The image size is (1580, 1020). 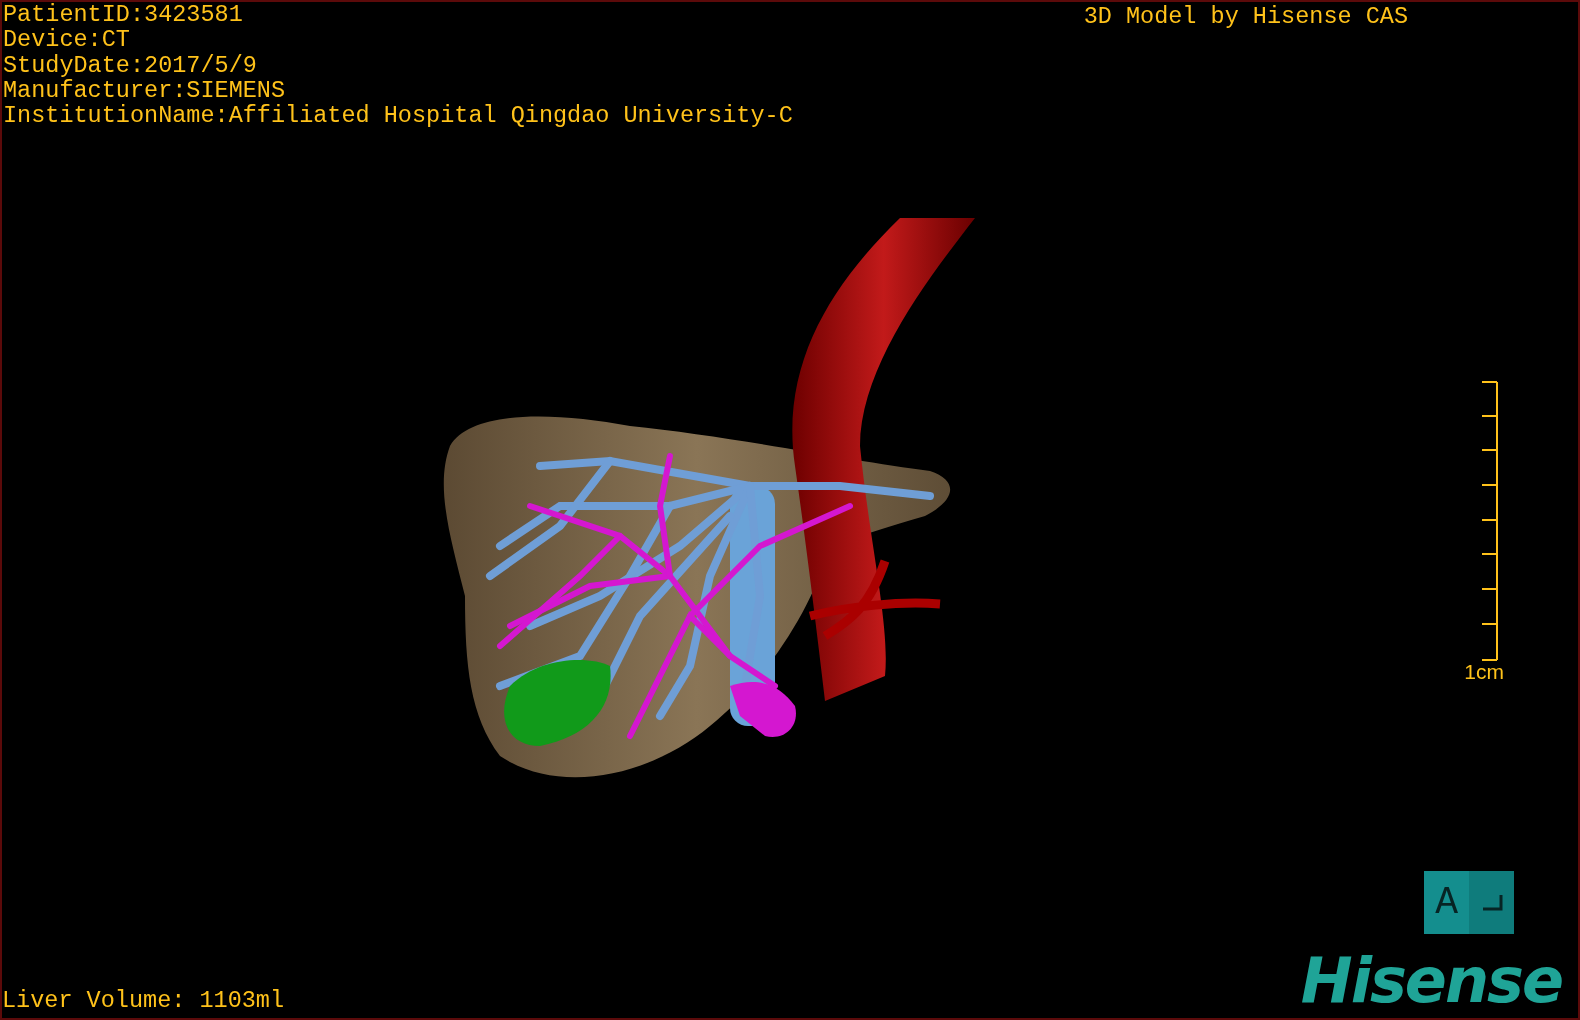 I want to click on patient-info-text: Manufacturer:SIEMENS, so click(x=145, y=90).